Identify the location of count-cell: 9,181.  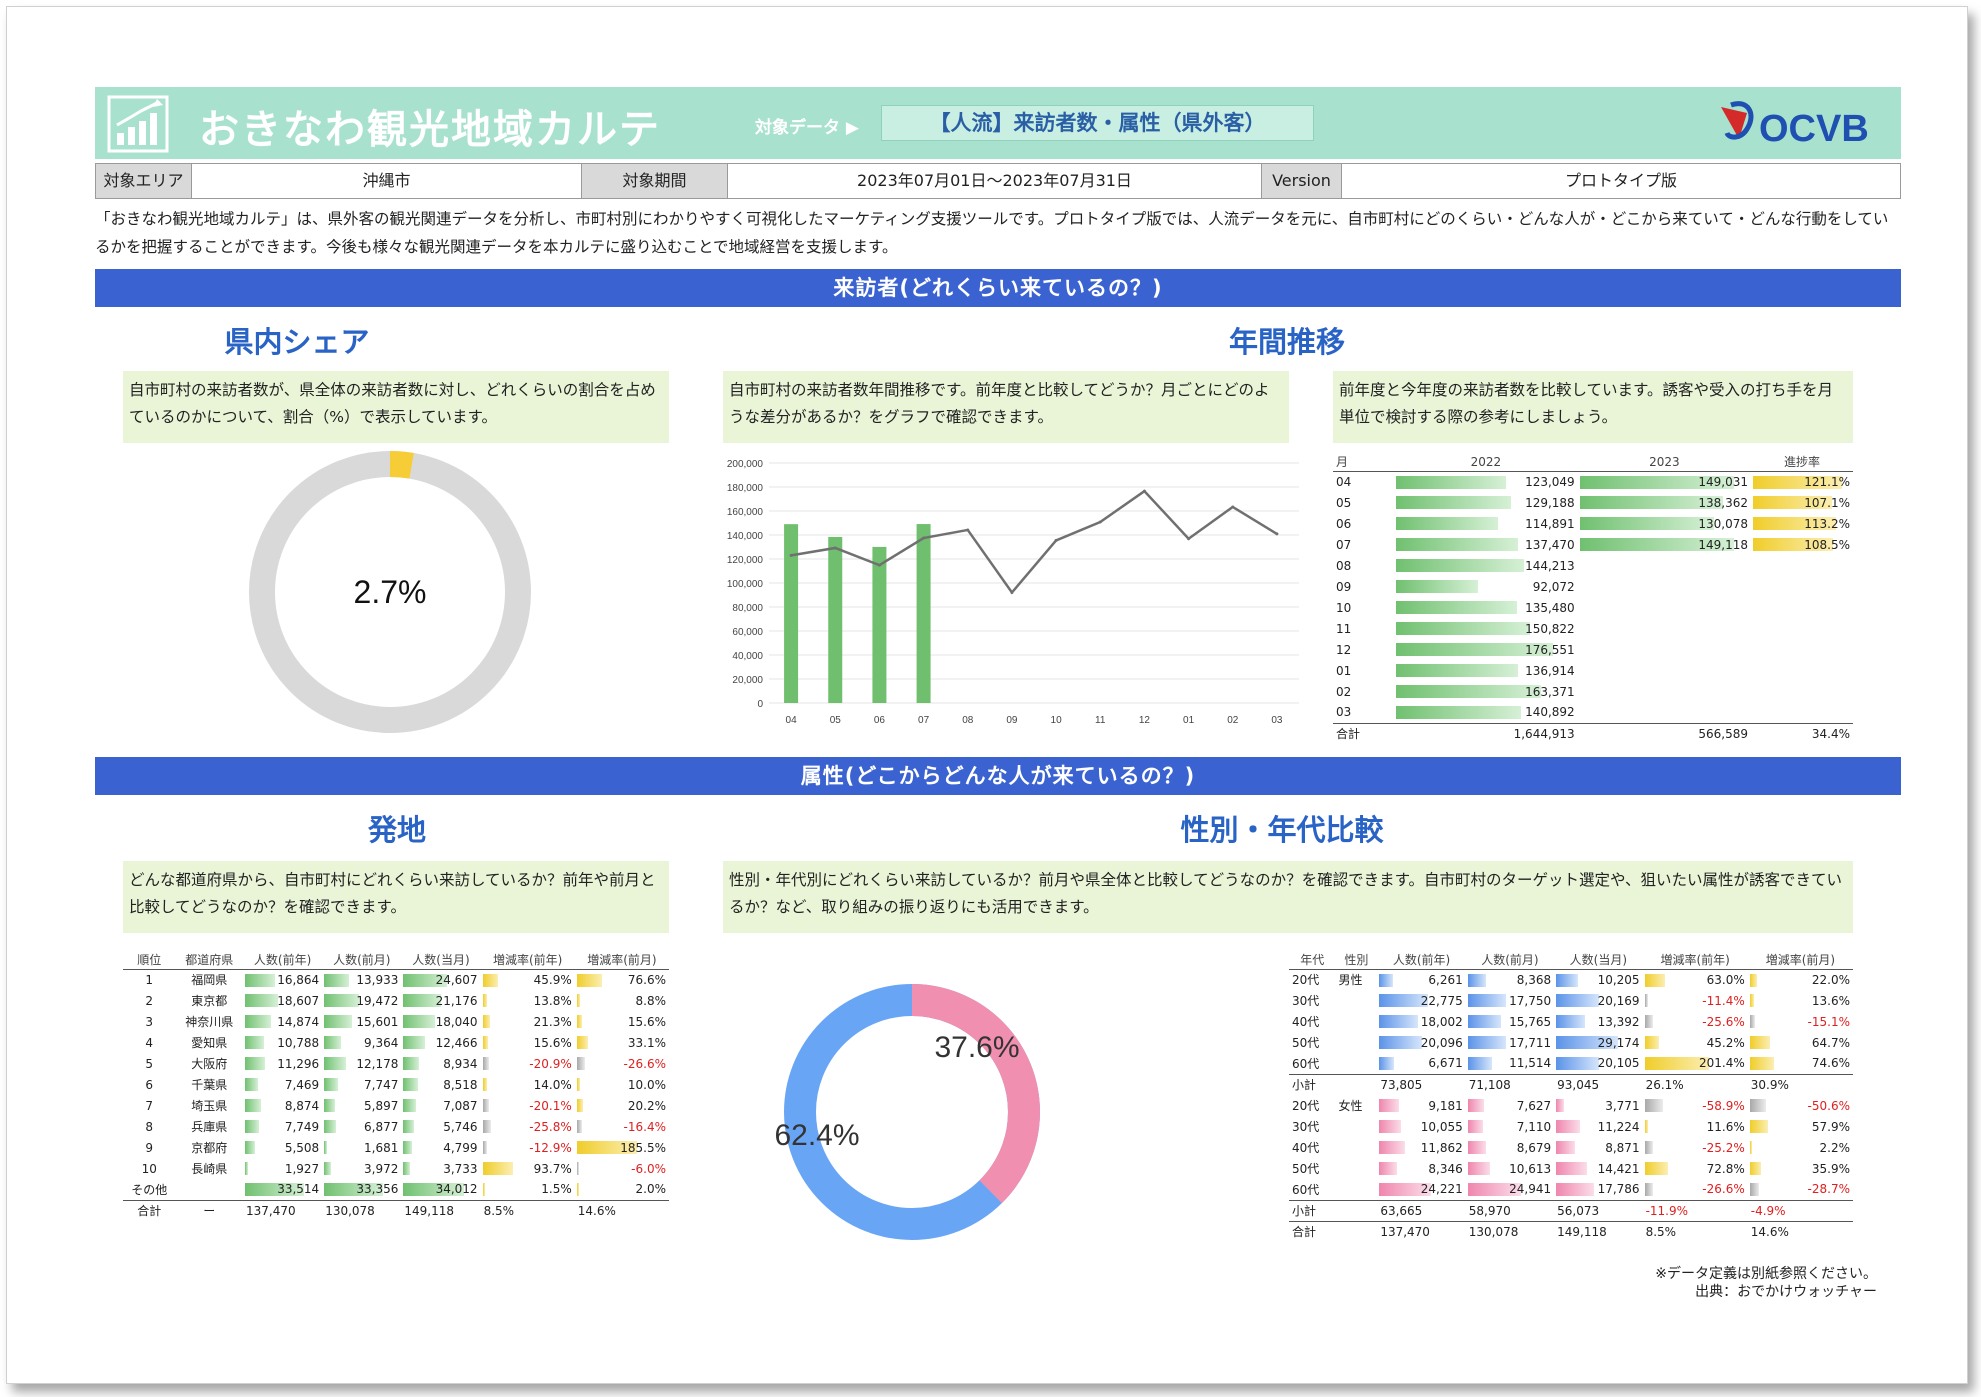
(1421, 1105).